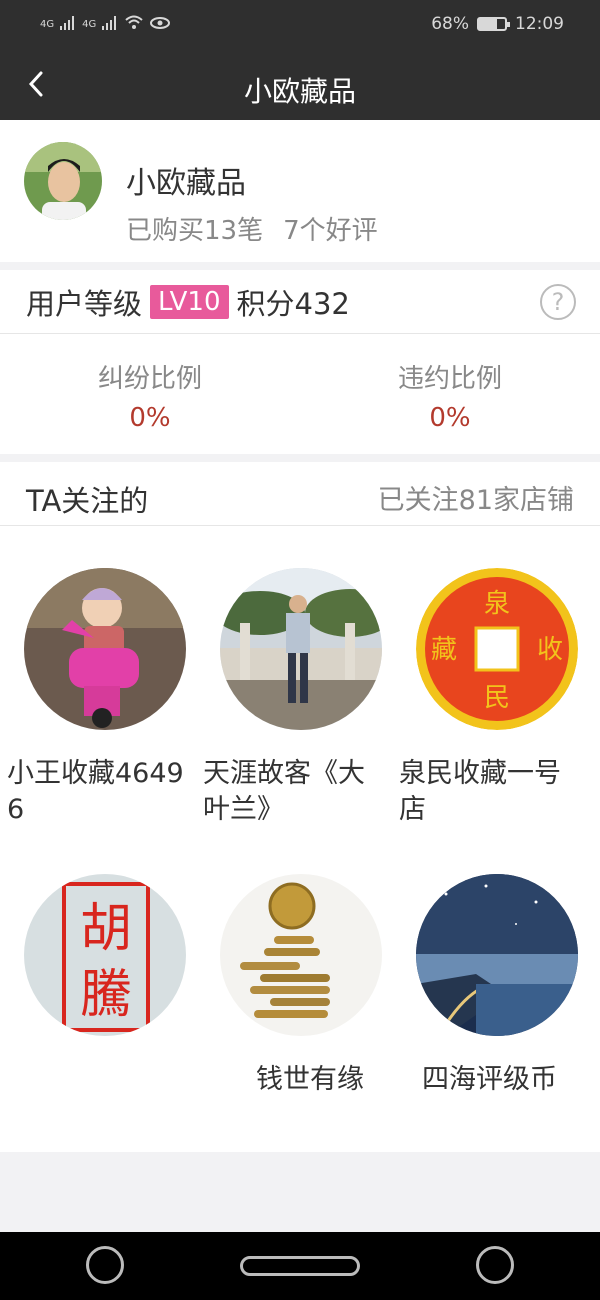 This screenshot has width=600, height=1300. I want to click on battery-icon, so click(493, 24).